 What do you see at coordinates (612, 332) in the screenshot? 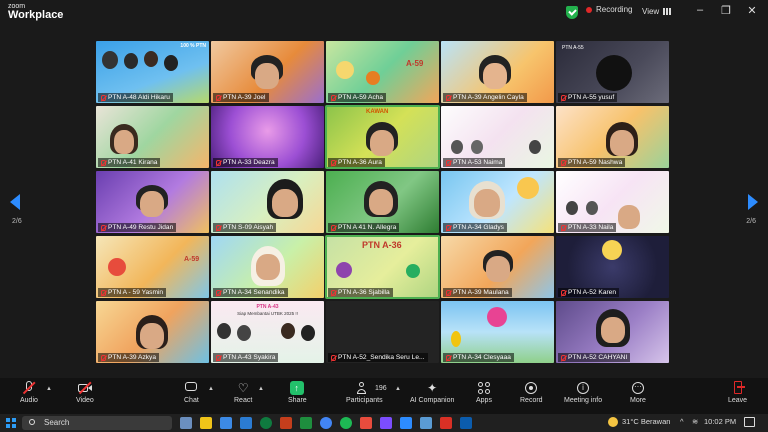
I see `video-tile: PTN A-52 CAHYANI` at bounding box center [612, 332].